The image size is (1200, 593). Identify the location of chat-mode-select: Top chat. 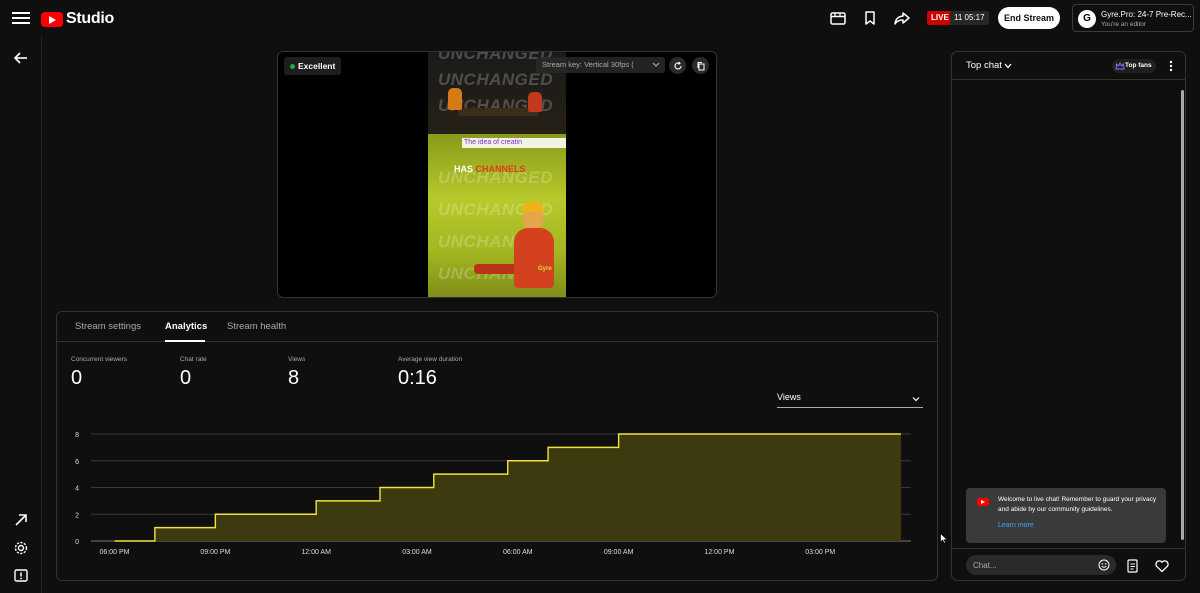
(990, 65).